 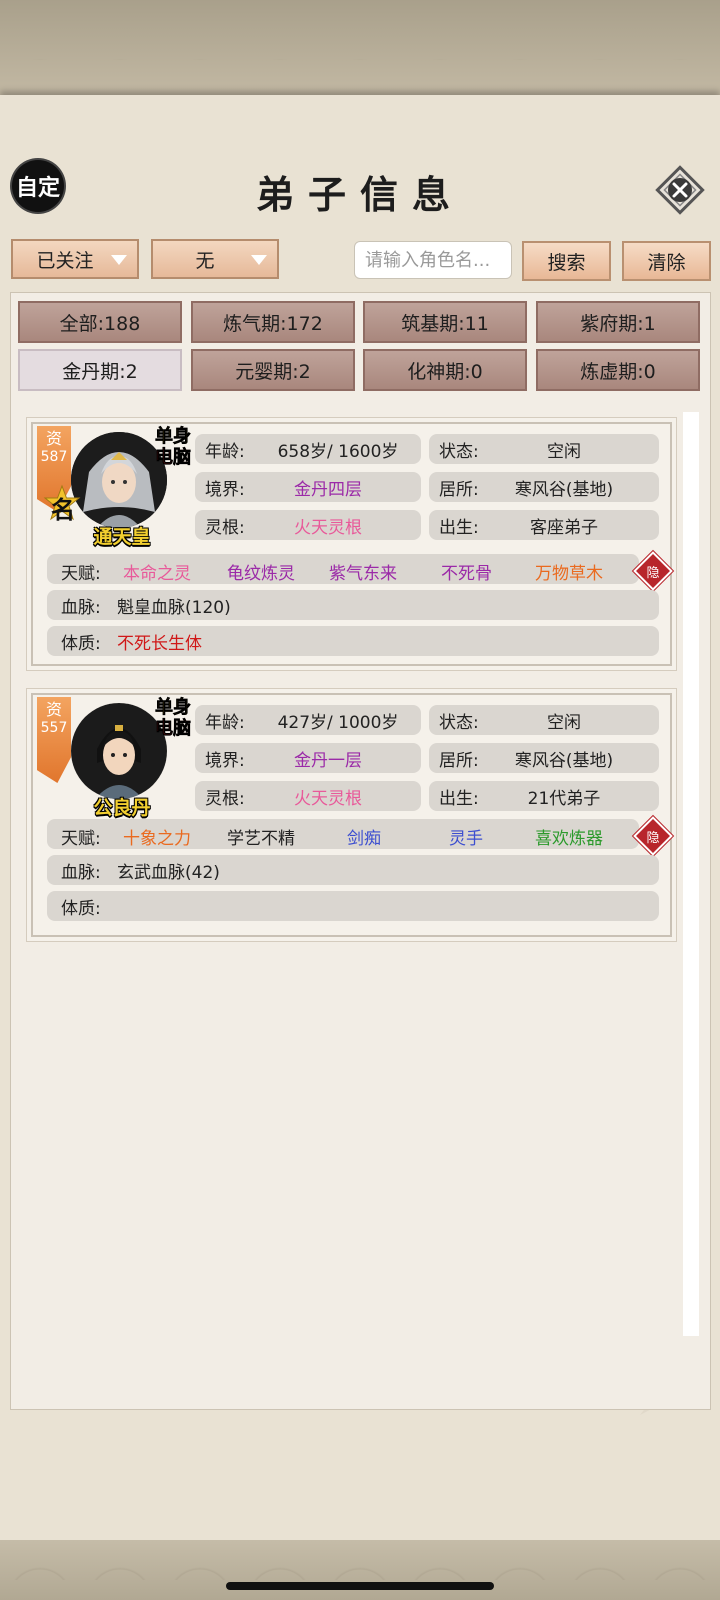 I want to click on search-input, so click(x=433, y=260).